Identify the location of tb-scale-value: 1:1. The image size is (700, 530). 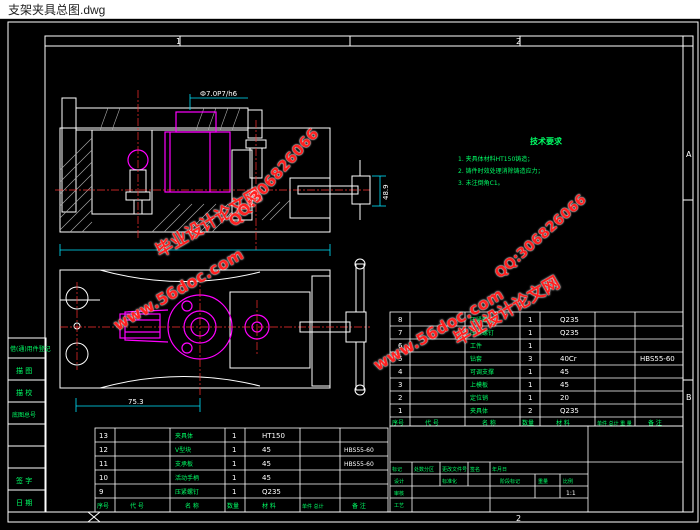
(571, 493).